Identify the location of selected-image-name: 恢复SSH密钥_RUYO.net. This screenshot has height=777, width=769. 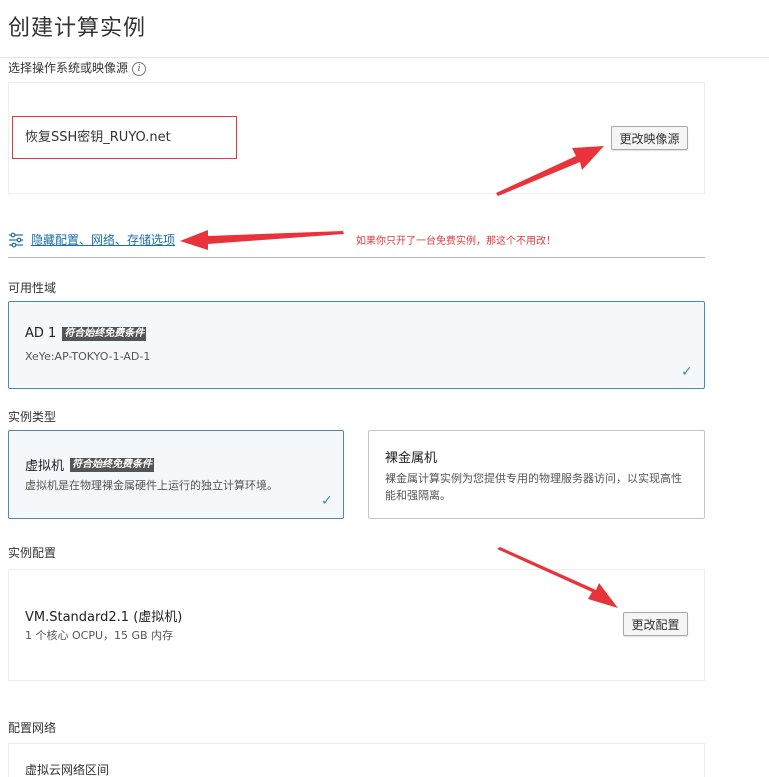
(124, 137).